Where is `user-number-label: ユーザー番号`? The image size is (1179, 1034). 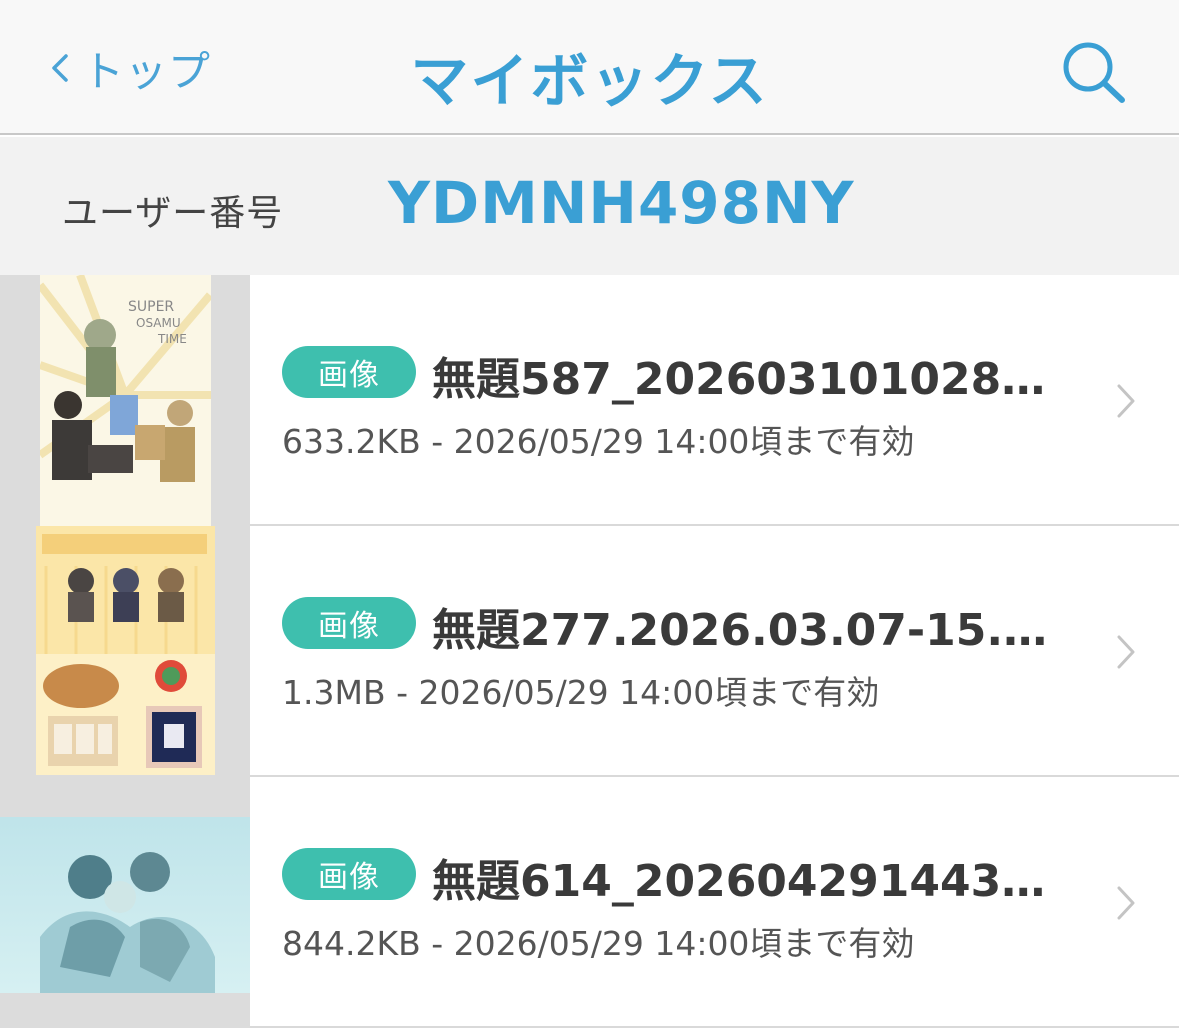
user-number-label: ユーザー番号 is located at coordinates (173, 213).